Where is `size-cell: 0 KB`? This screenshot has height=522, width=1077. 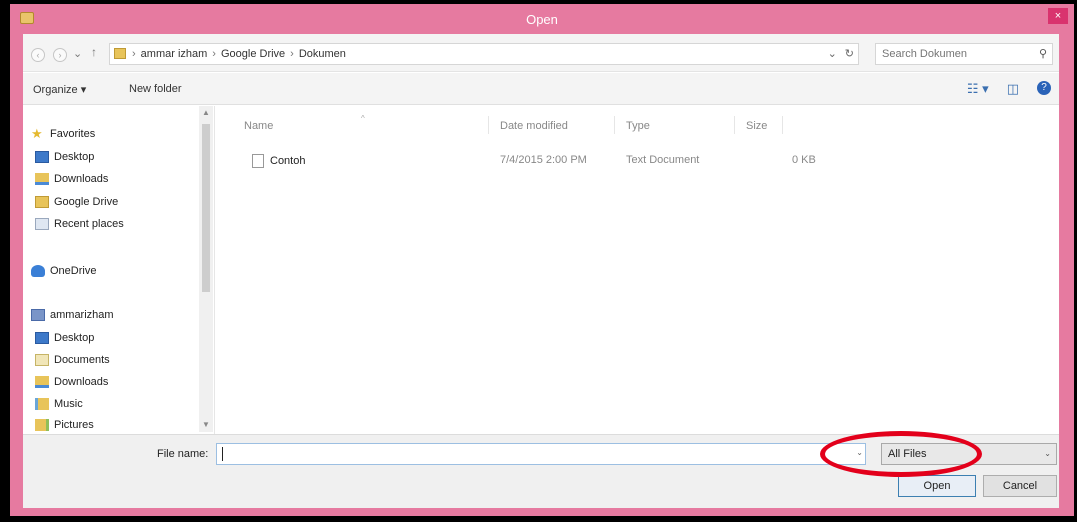
size-cell: 0 KB is located at coordinates (804, 160).